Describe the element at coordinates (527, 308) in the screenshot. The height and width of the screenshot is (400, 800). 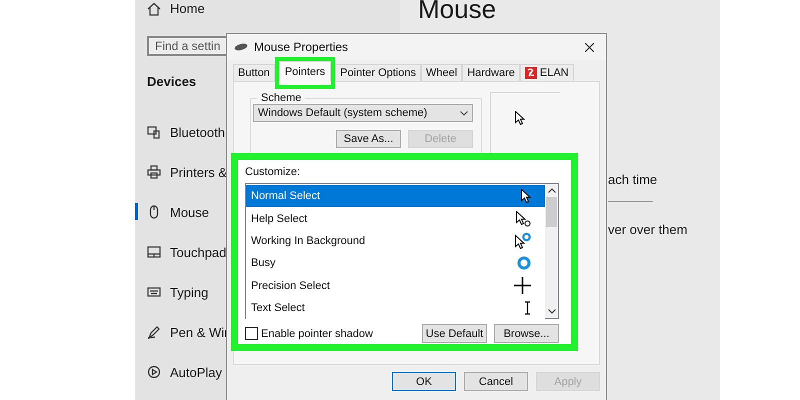
I see `text-cursor-icon` at that location.